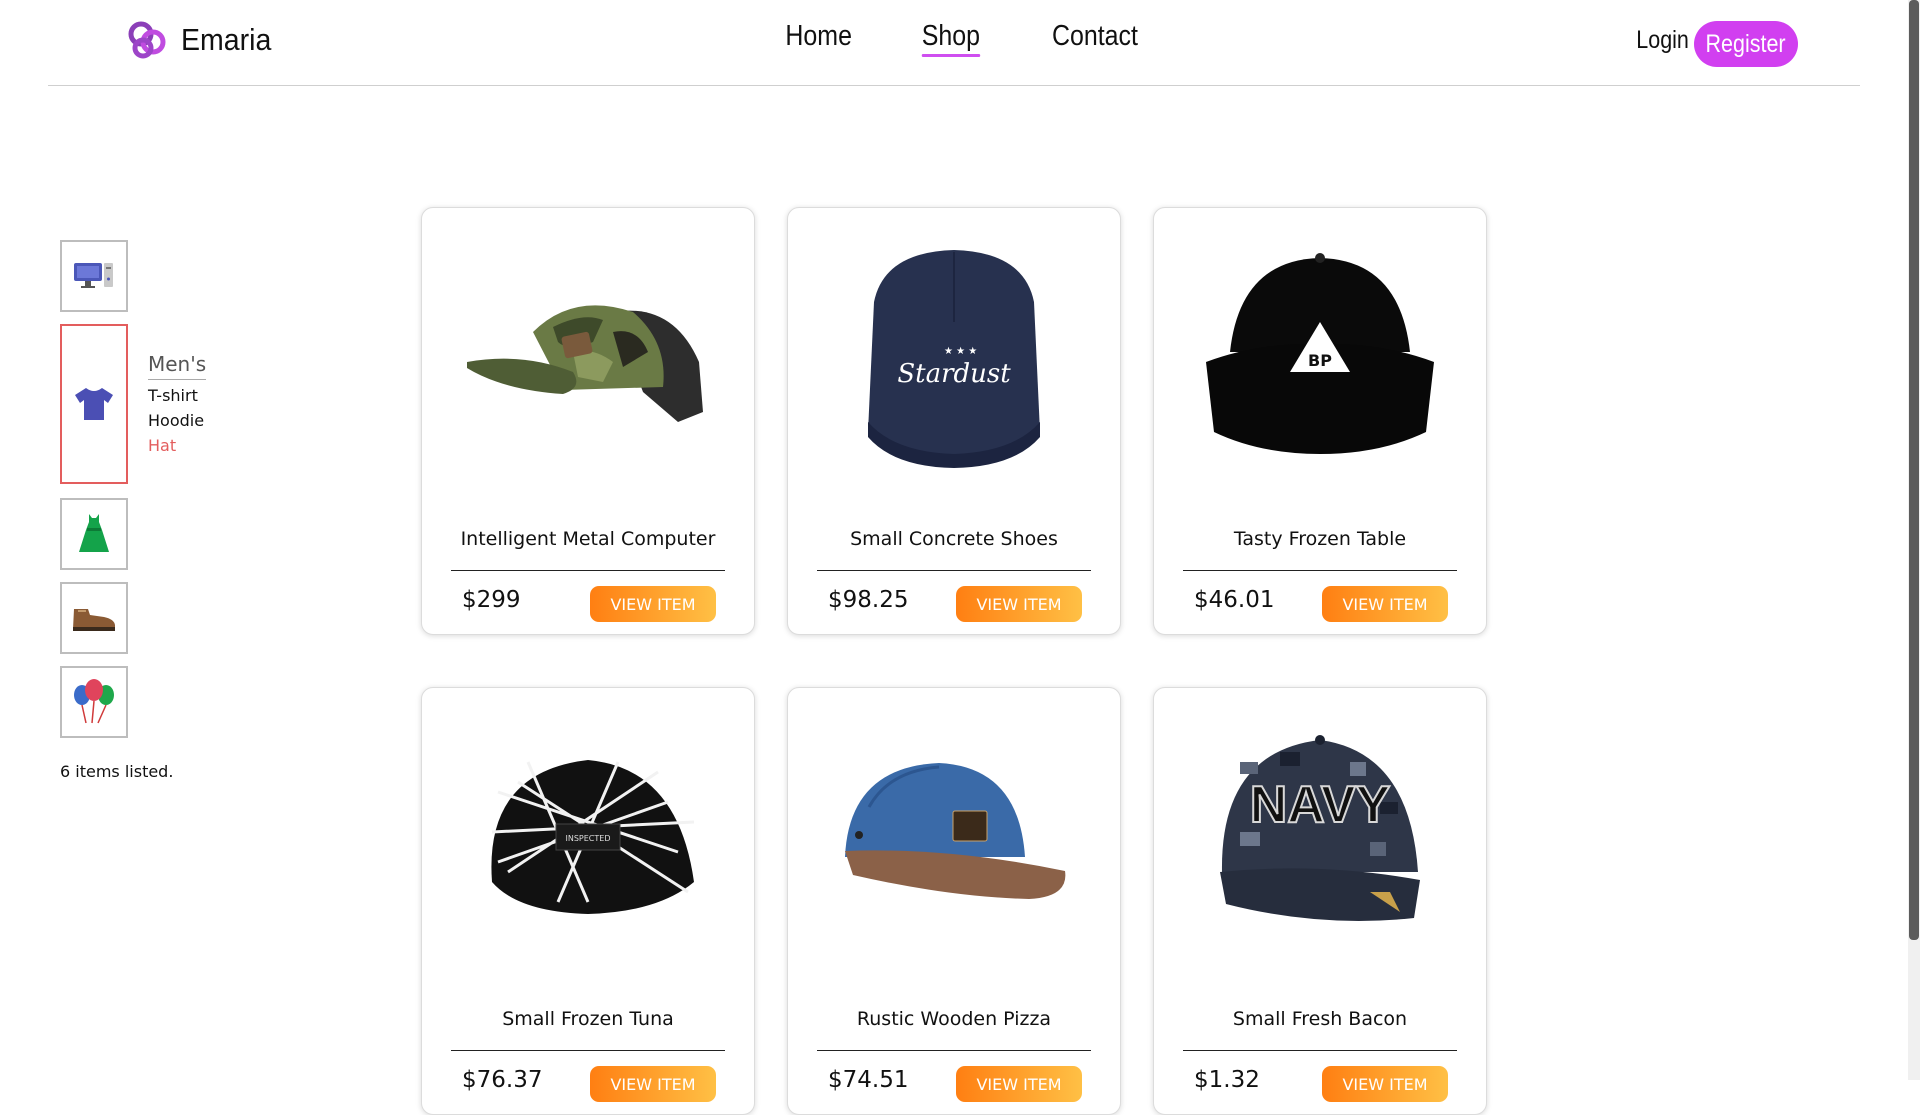  I want to click on register-label: Register, so click(1746, 43).